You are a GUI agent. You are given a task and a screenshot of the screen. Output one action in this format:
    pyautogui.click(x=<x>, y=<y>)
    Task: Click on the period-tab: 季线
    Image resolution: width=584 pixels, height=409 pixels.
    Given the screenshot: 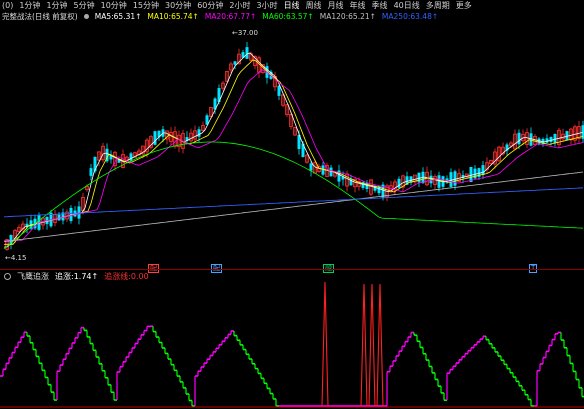 What is the action you would take?
    pyautogui.click(x=380, y=5)
    